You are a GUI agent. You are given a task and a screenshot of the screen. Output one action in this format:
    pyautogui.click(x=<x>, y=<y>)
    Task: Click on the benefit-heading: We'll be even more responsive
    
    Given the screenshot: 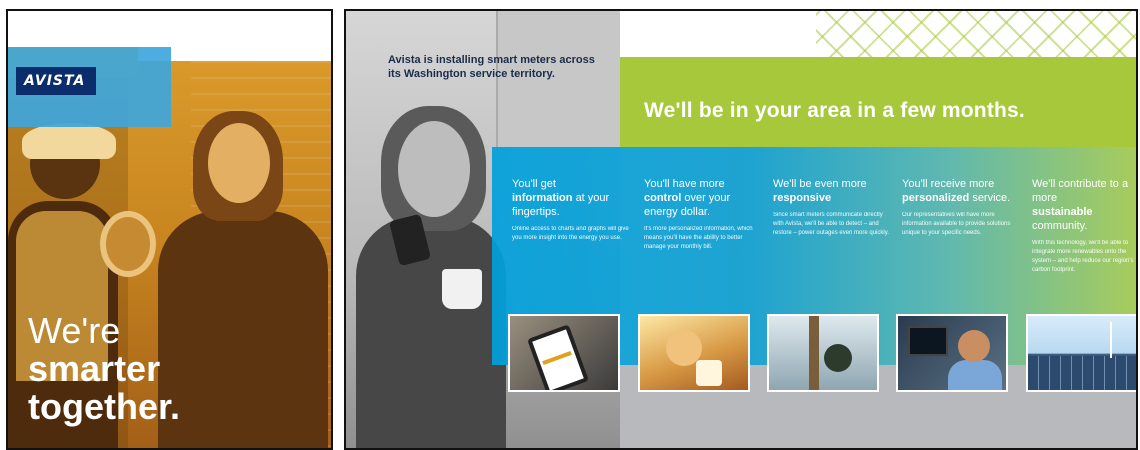 What is the action you would take?
    pyautogui.click(x=832, y=191)
    